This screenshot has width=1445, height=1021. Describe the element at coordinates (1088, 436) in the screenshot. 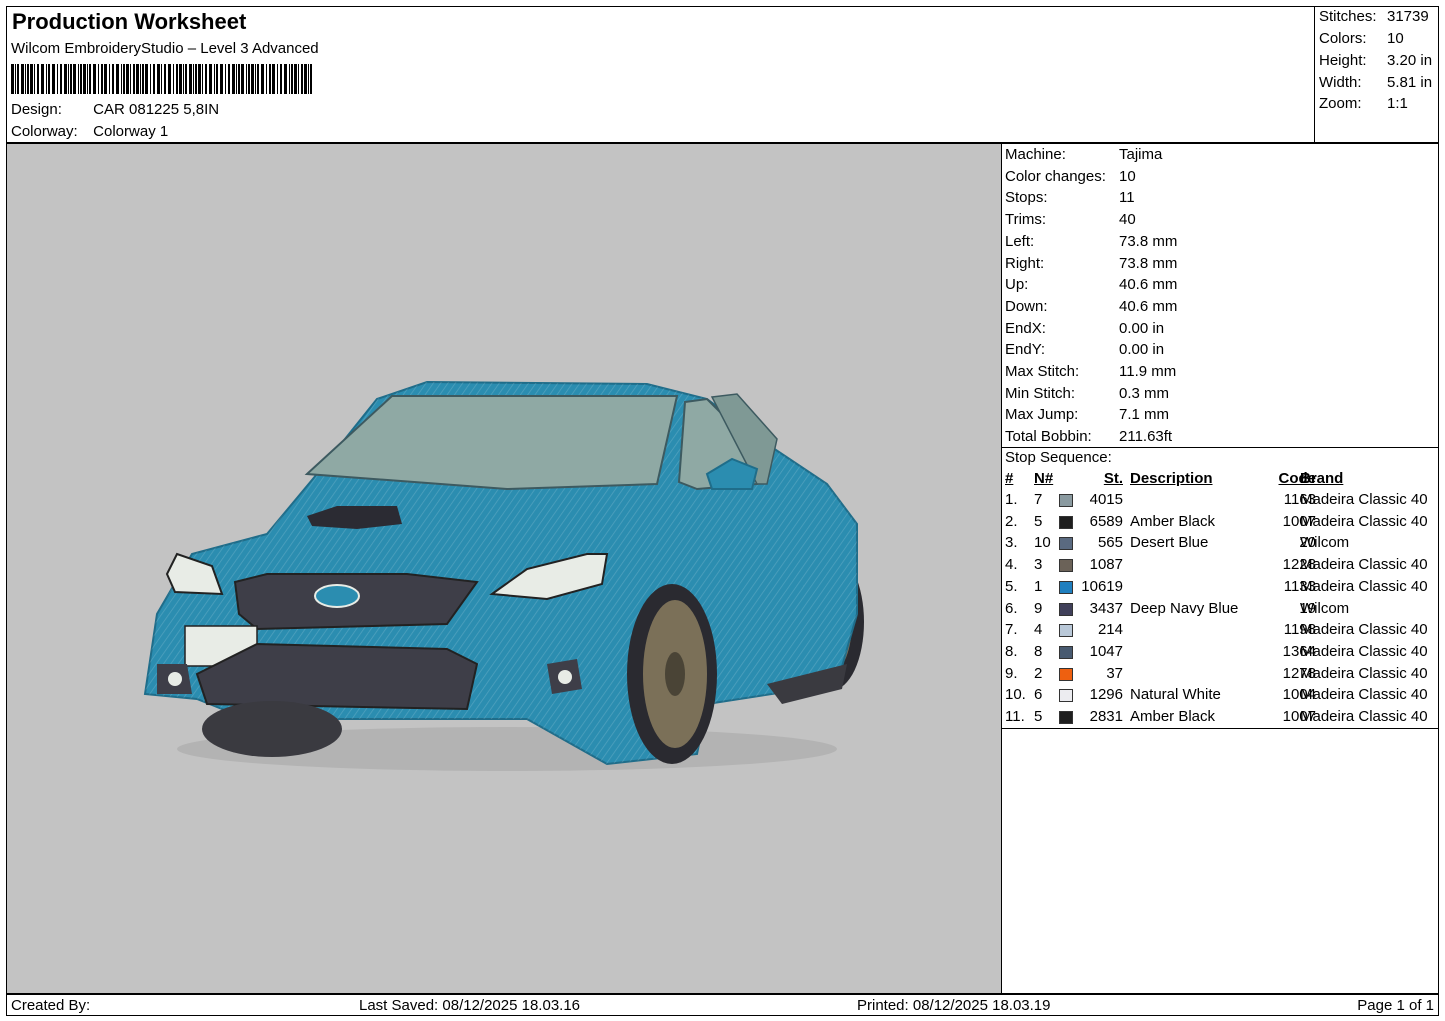

I see `machine-info-row: Total Bobbin: 211.63ft` at that location.